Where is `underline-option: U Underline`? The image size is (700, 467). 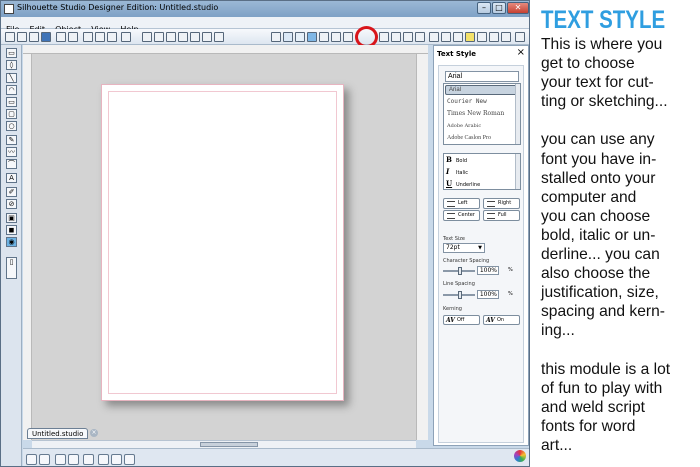 underline-option: U Underline is located at coordinates (480, 184).